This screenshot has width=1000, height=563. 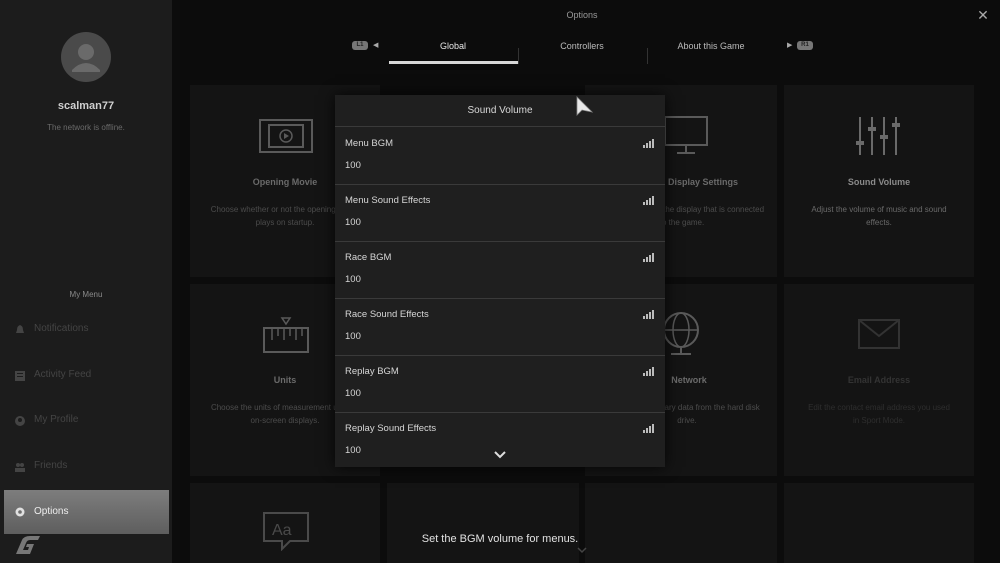 I want to click on sidebar-item-my-profile: My Profile, so click(x=86, y=421).